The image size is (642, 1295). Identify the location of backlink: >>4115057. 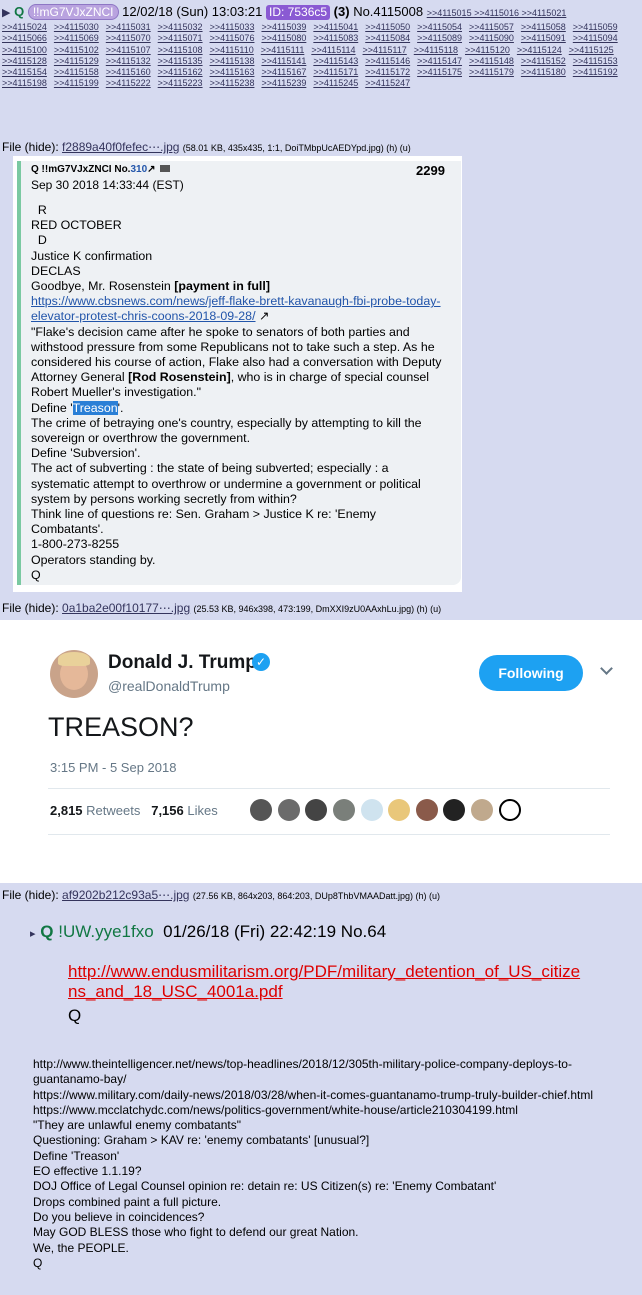
(491, 27).